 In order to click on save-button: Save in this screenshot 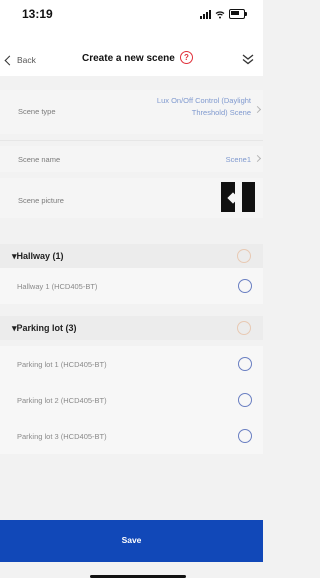, I will do `click(131, 541)`.